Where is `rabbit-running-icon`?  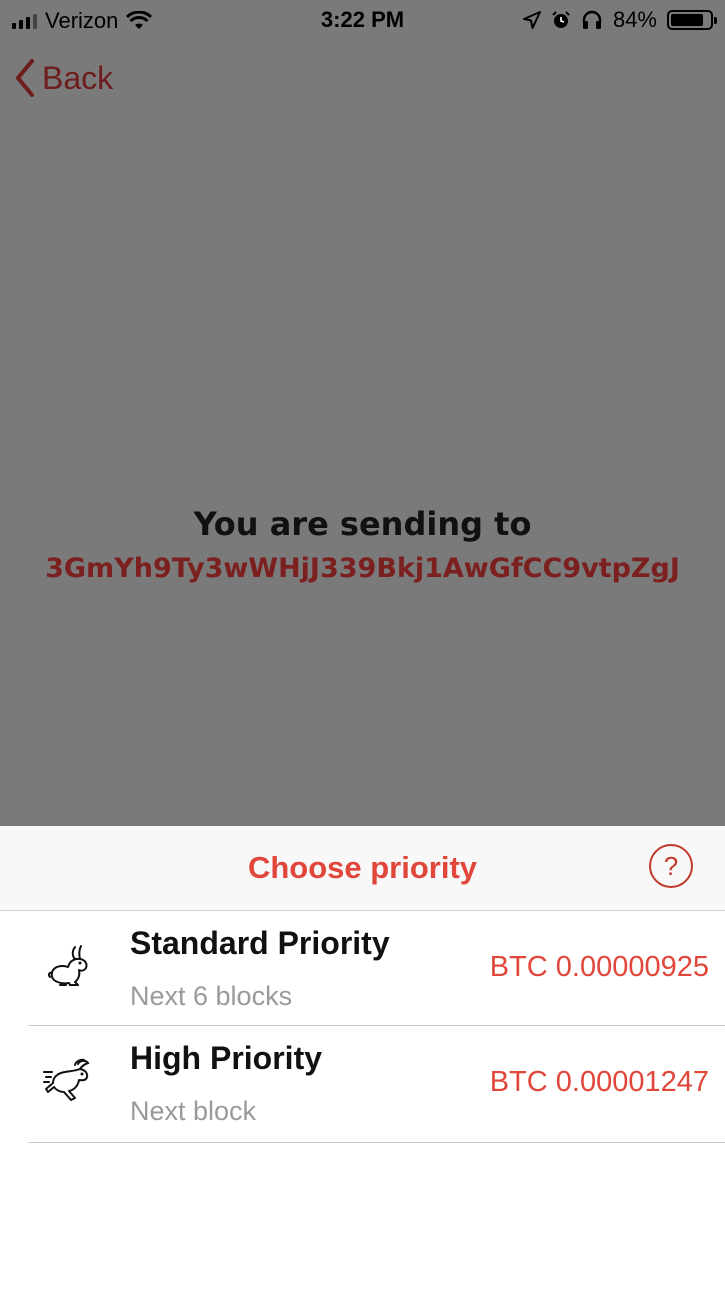
rabbit-running-icon is located at coordinates (66, 1079).